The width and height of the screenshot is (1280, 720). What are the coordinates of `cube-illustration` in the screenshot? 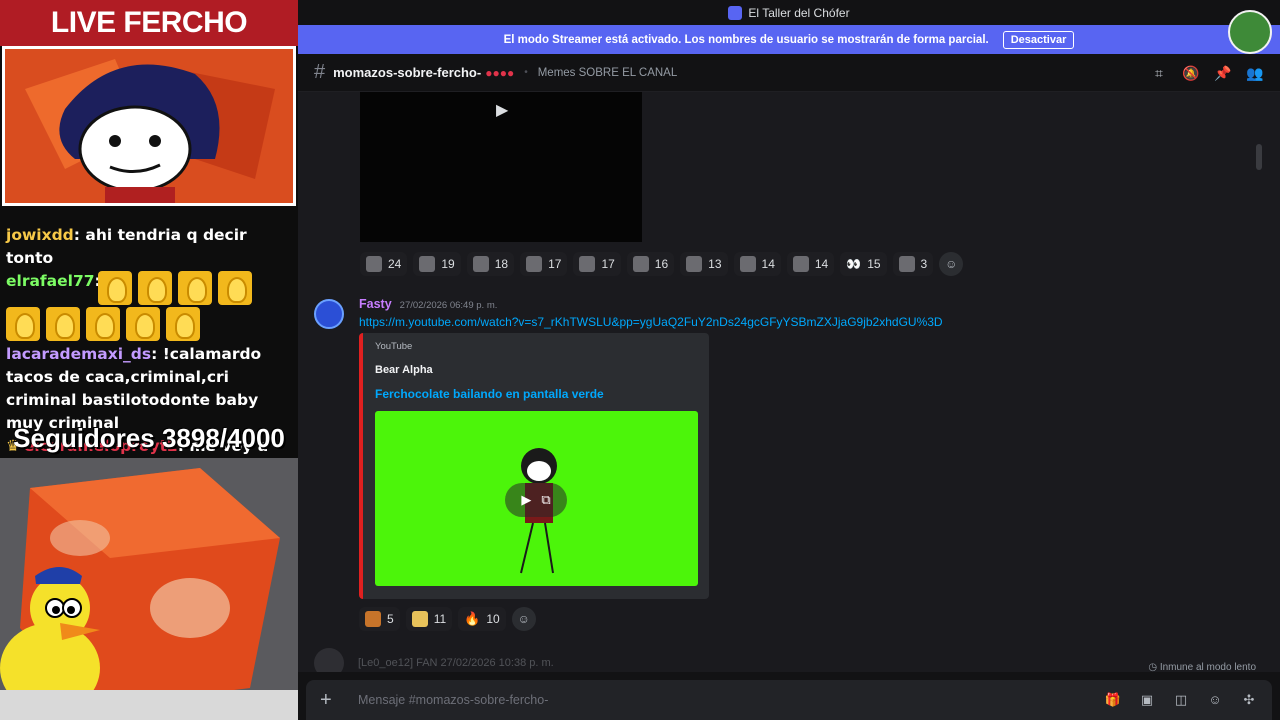 It's located at (149, 589).